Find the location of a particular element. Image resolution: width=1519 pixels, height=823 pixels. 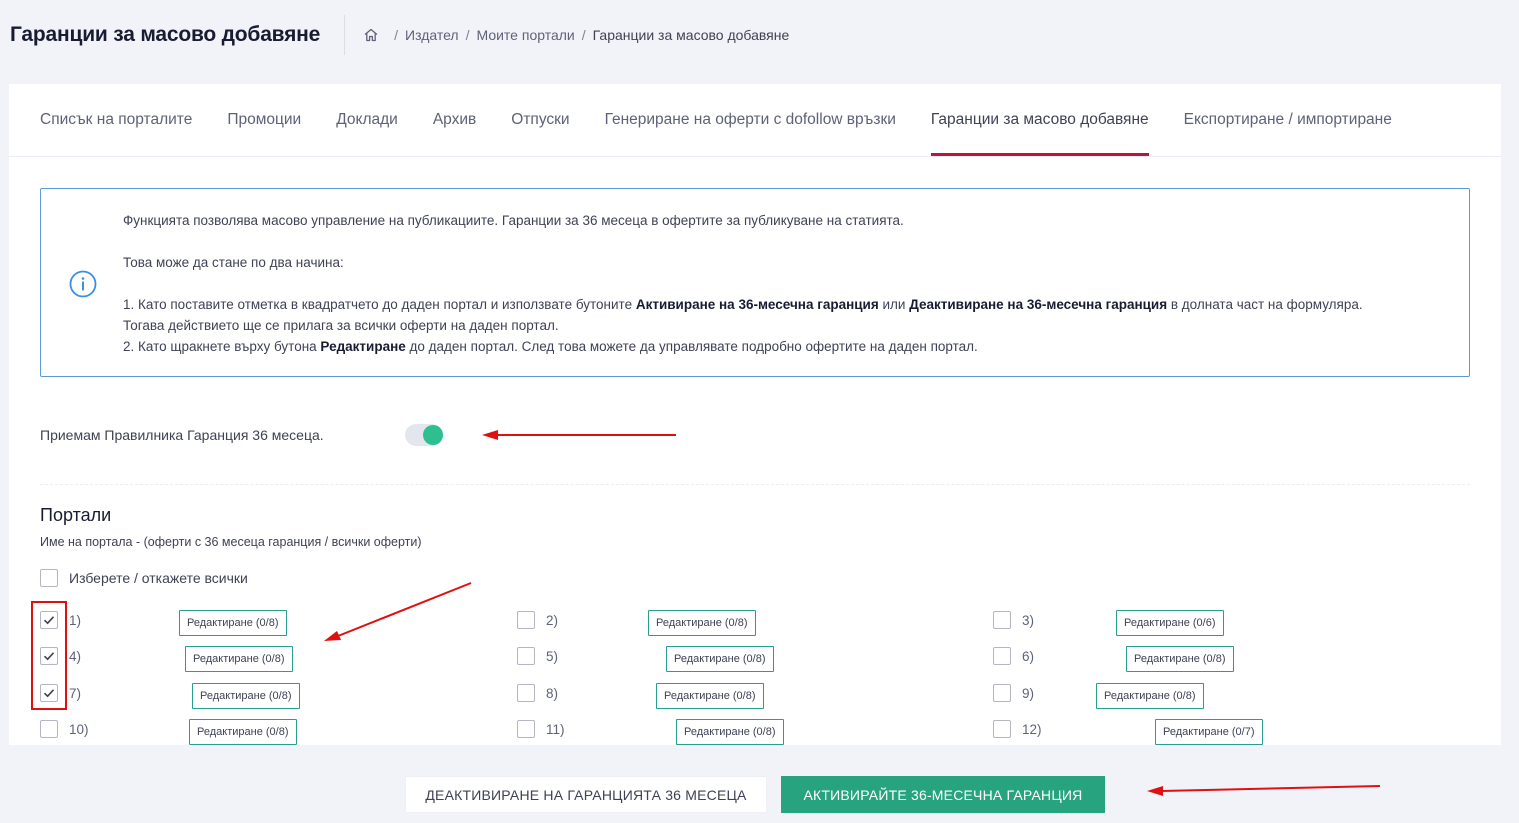

portal-number: 7) is located at coordinates (75, 693).